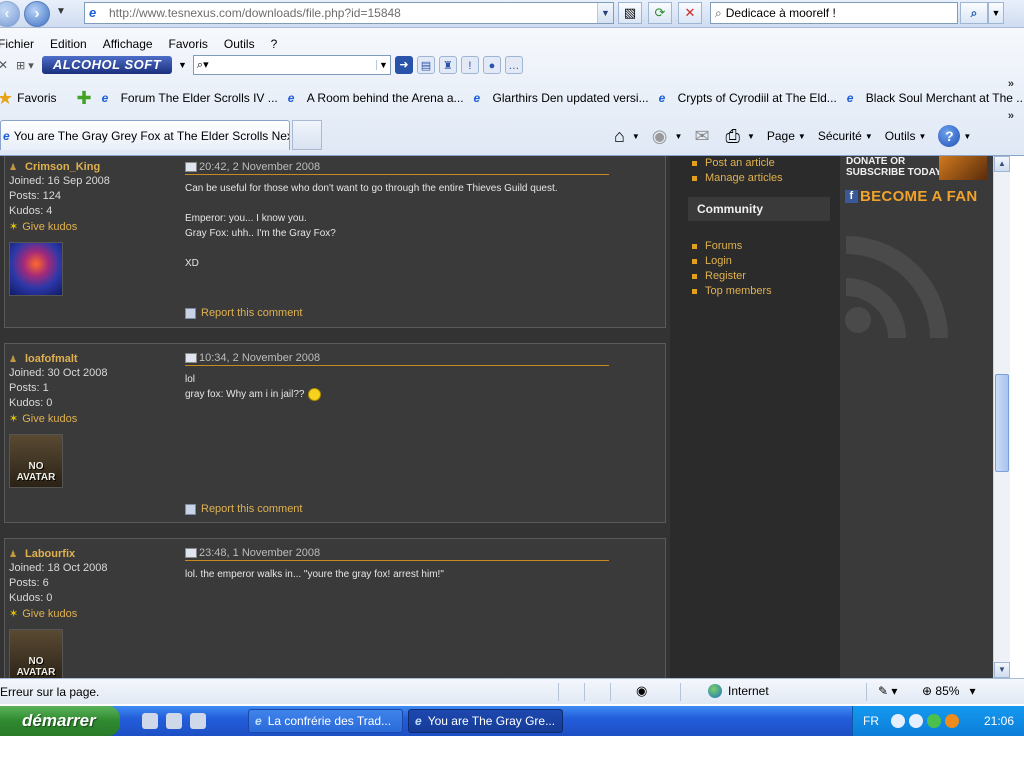 This screenshot has height=768, width=1024. Describe the element at coordinates (174, 721) in the screenshot. I see `media-icon` at that location.